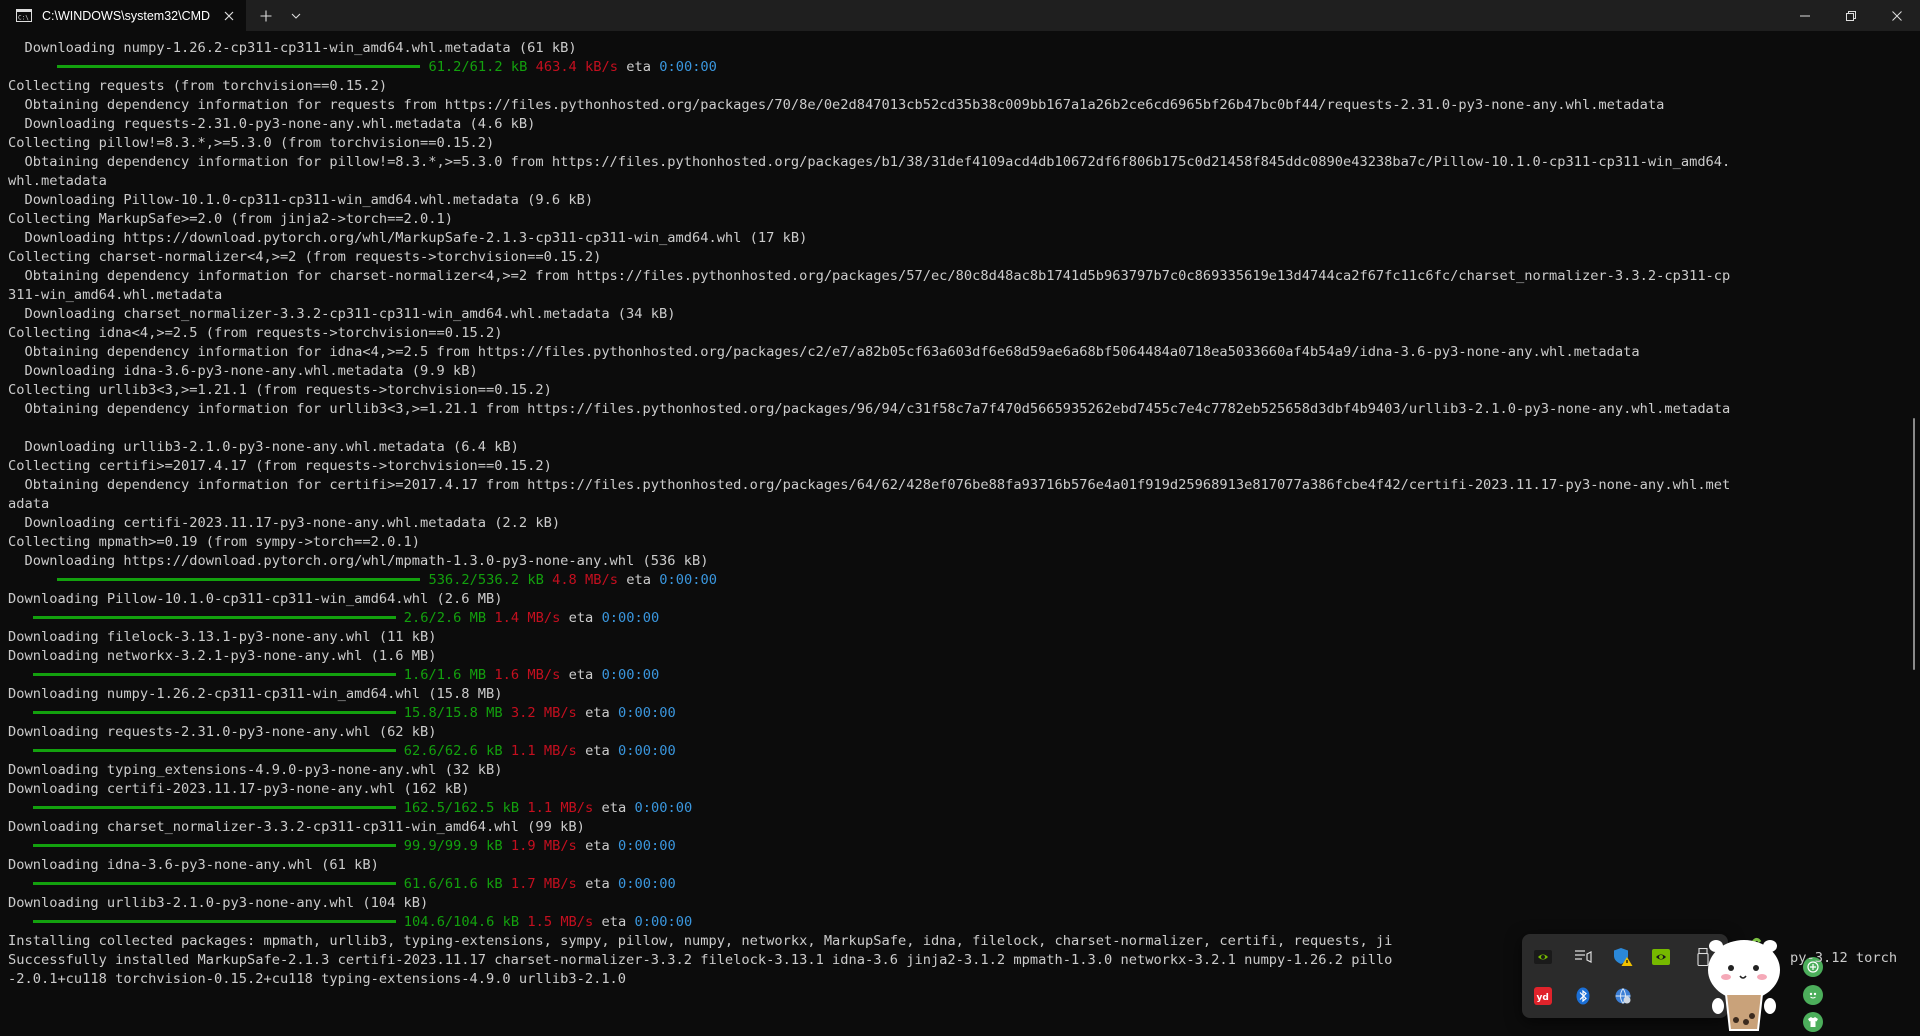 The image size is (1920, 1036). What do you see at coordinates (24, 15) in the screenshot?
I see `terminal-icon: C:\` at bounding box center [24, 15].